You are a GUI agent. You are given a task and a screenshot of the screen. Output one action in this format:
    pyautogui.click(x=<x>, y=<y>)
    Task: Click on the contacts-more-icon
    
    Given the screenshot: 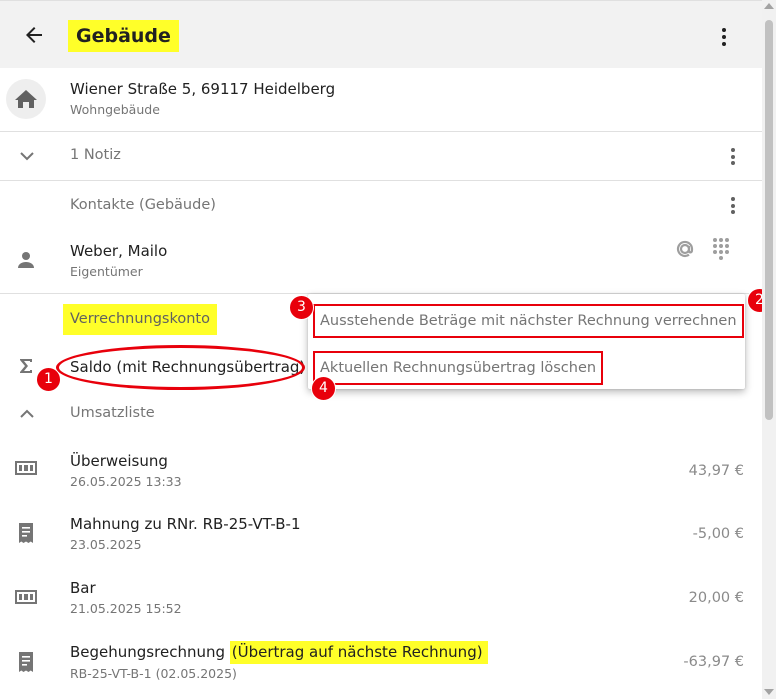 What is the action you would take?
    pyautogui.click(x=733, y=207)
    